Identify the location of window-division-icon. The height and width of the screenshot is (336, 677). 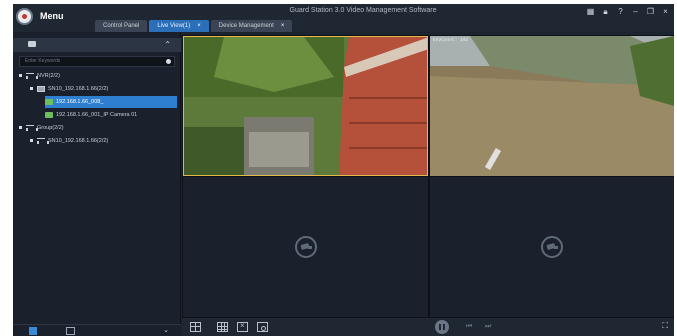
(195, 327).